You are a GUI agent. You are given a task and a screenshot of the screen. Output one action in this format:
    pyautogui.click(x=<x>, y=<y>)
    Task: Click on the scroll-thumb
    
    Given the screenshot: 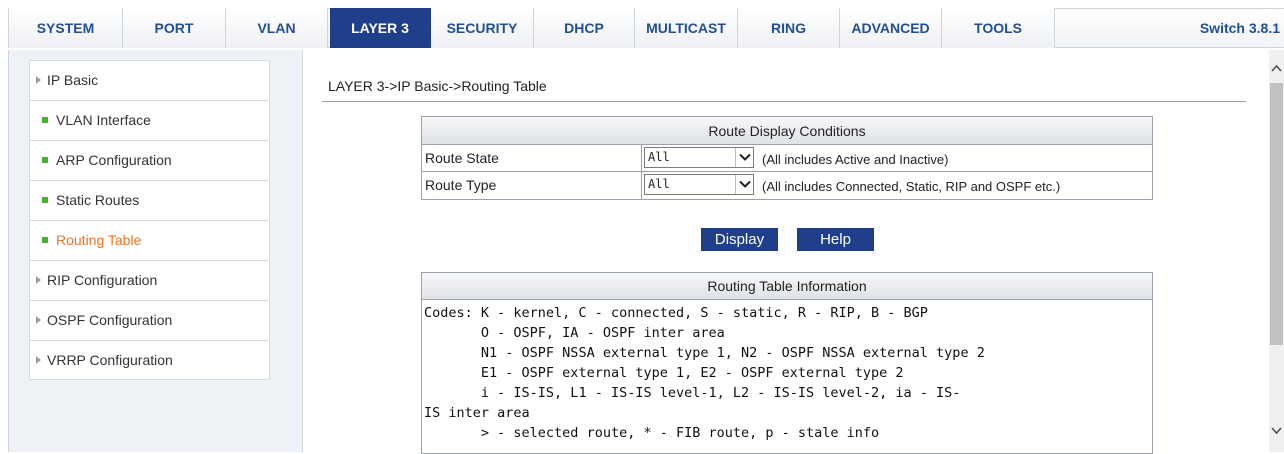 What is the action you would take?
    pyautogui.click(x=1276, y=214)
    